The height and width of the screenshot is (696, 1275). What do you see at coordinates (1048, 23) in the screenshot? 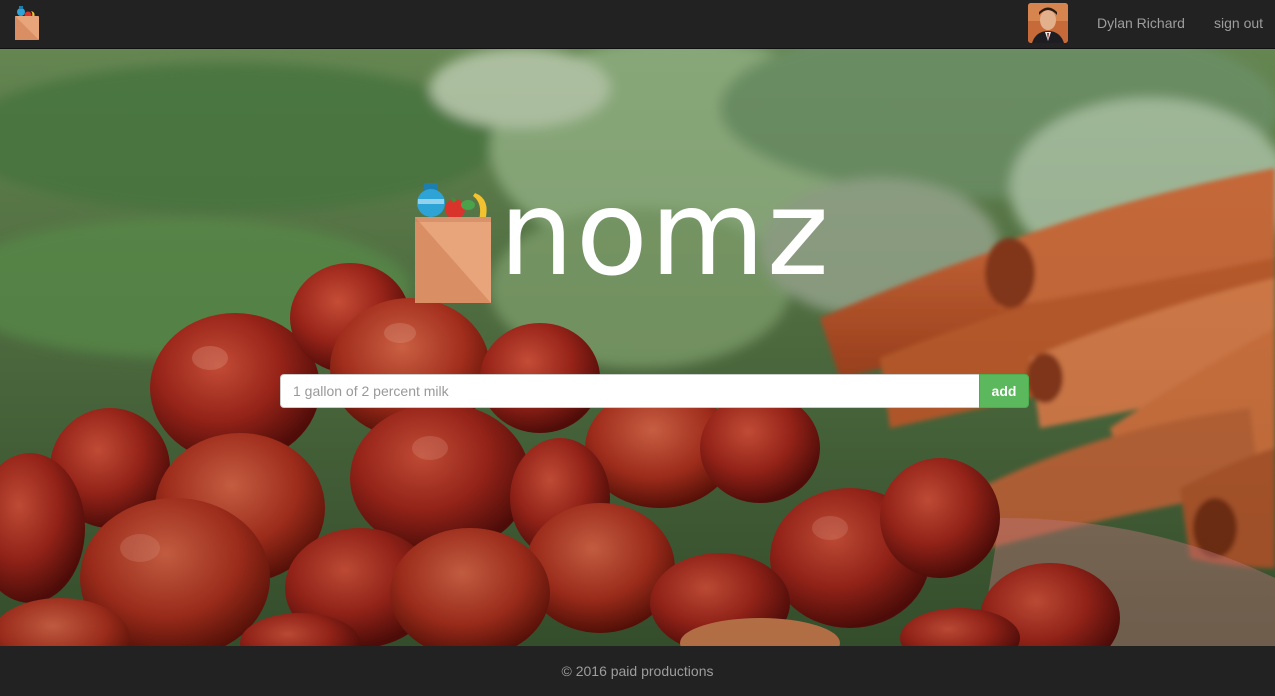
I see `avatar` at bounding box center [1048, 23].